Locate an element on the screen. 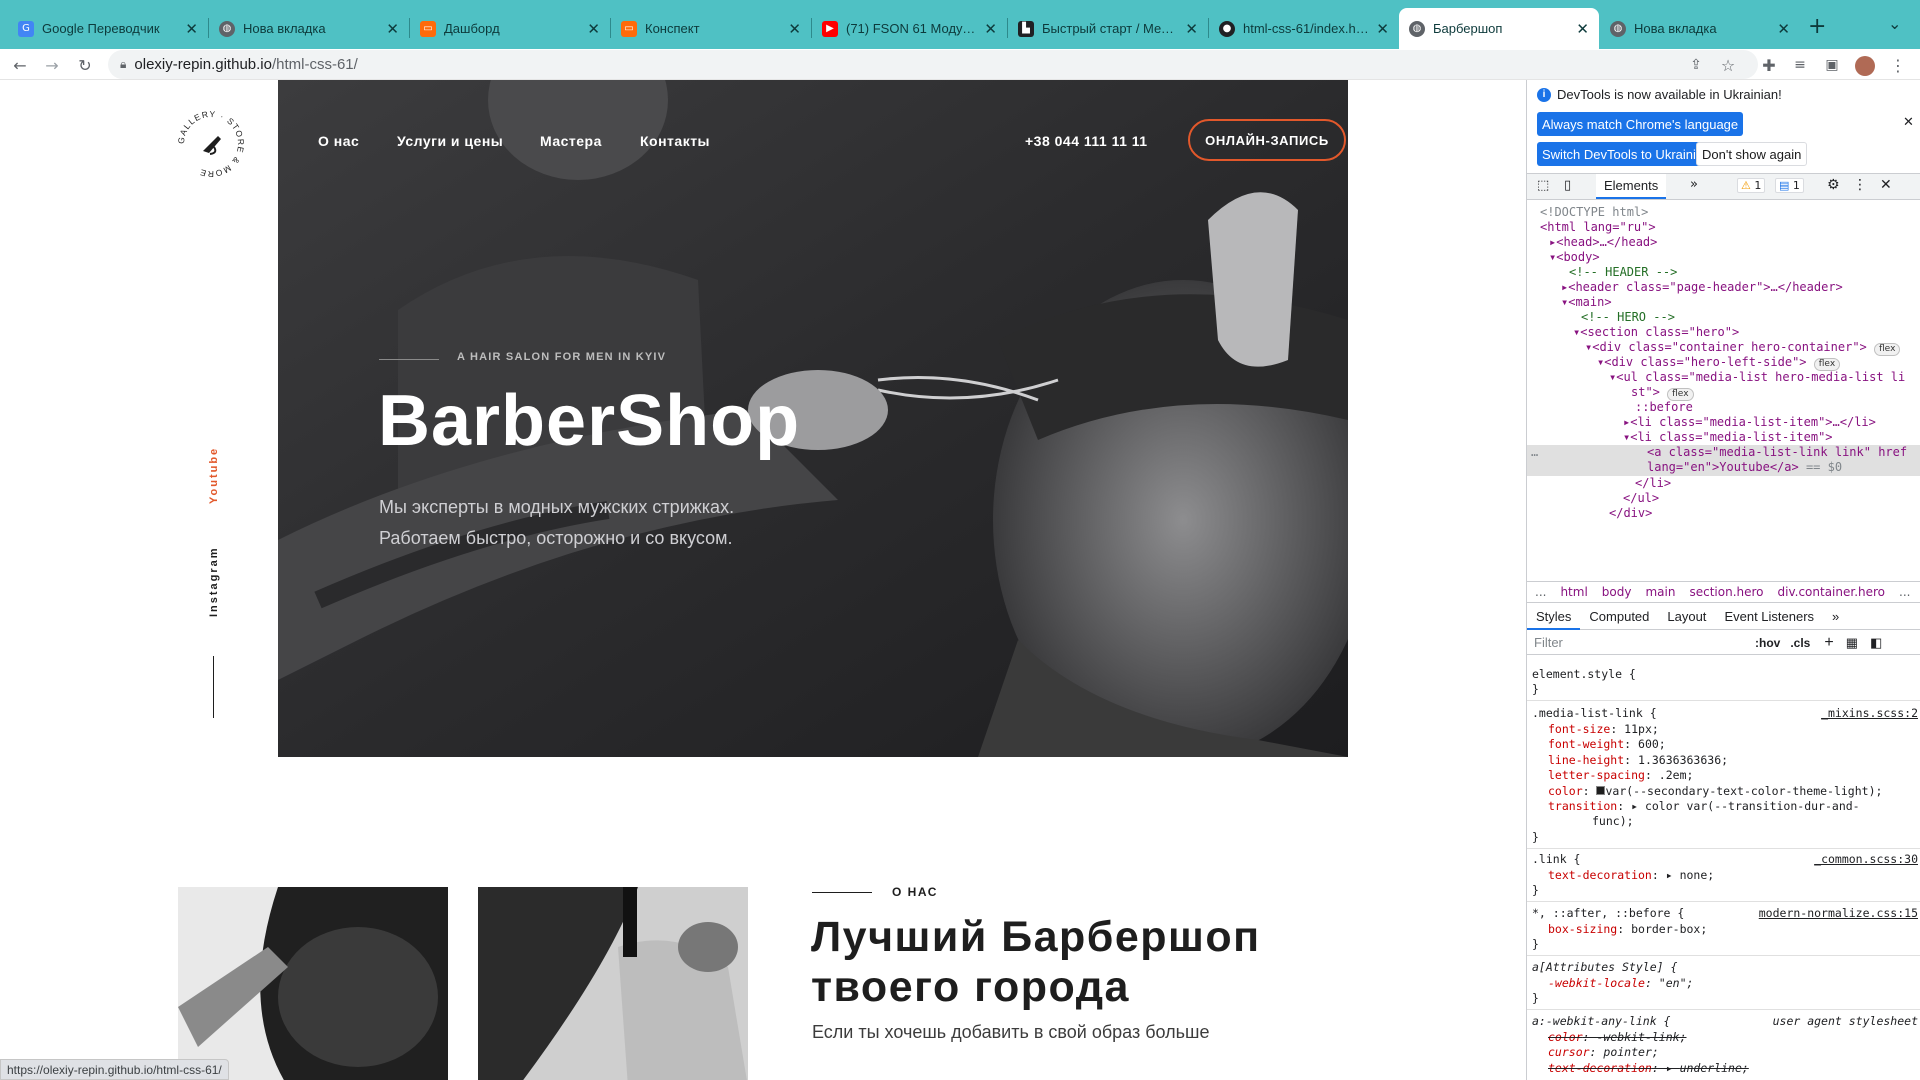 The width and height of the screenshot is (1920, 1080). nav-link-services: Услуги и цены is located at coordinates (450, 141).